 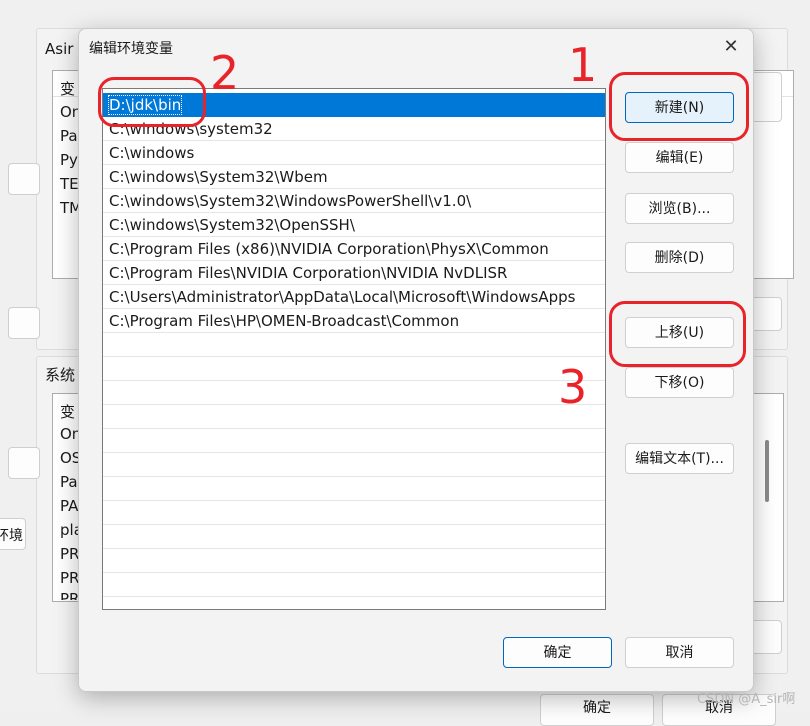 I want to click on path-text: C:\windows\System32\Wbem, so click(x=218, y=177).